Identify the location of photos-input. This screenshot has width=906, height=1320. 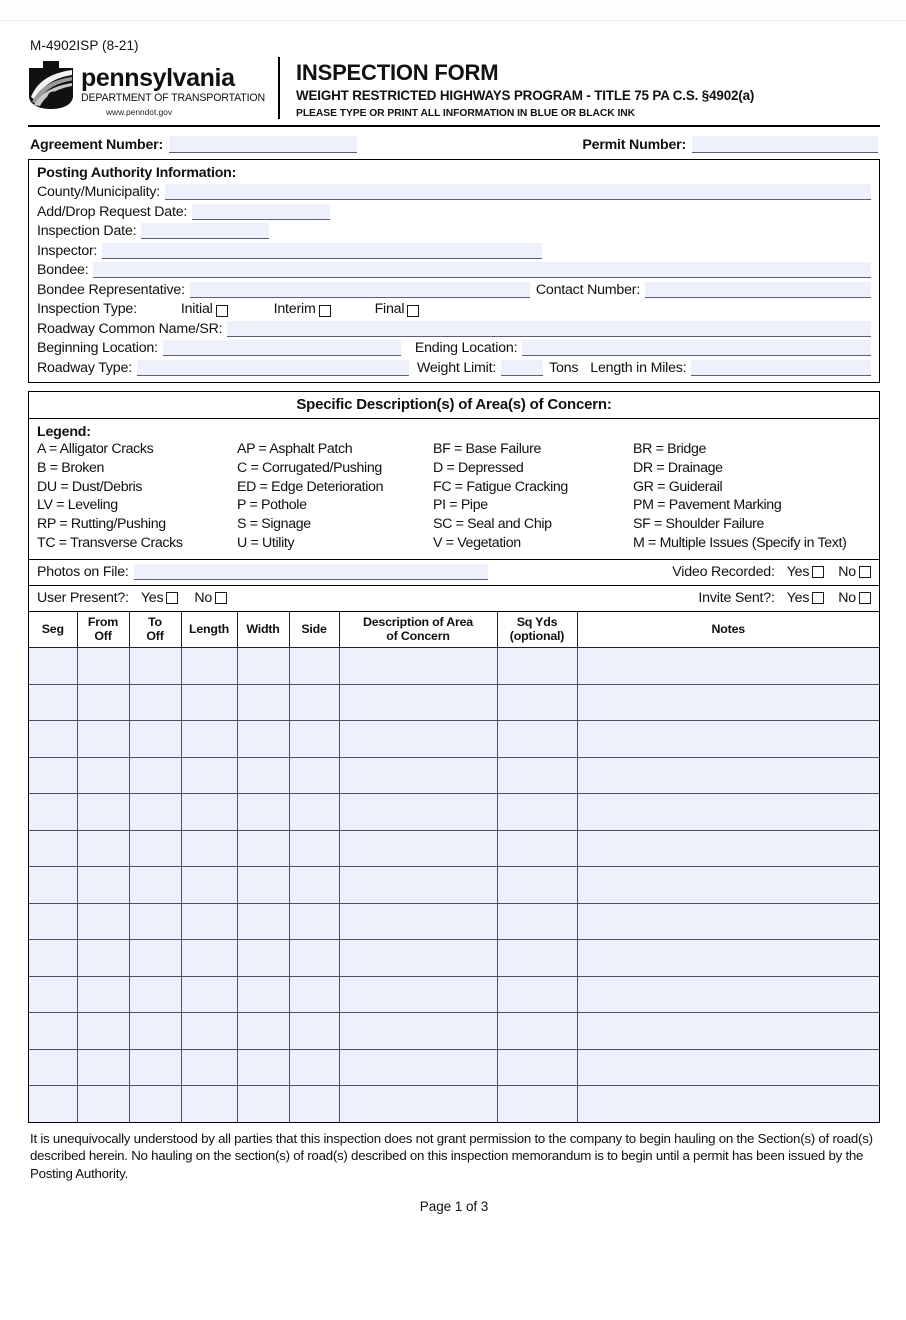
(310, 572).